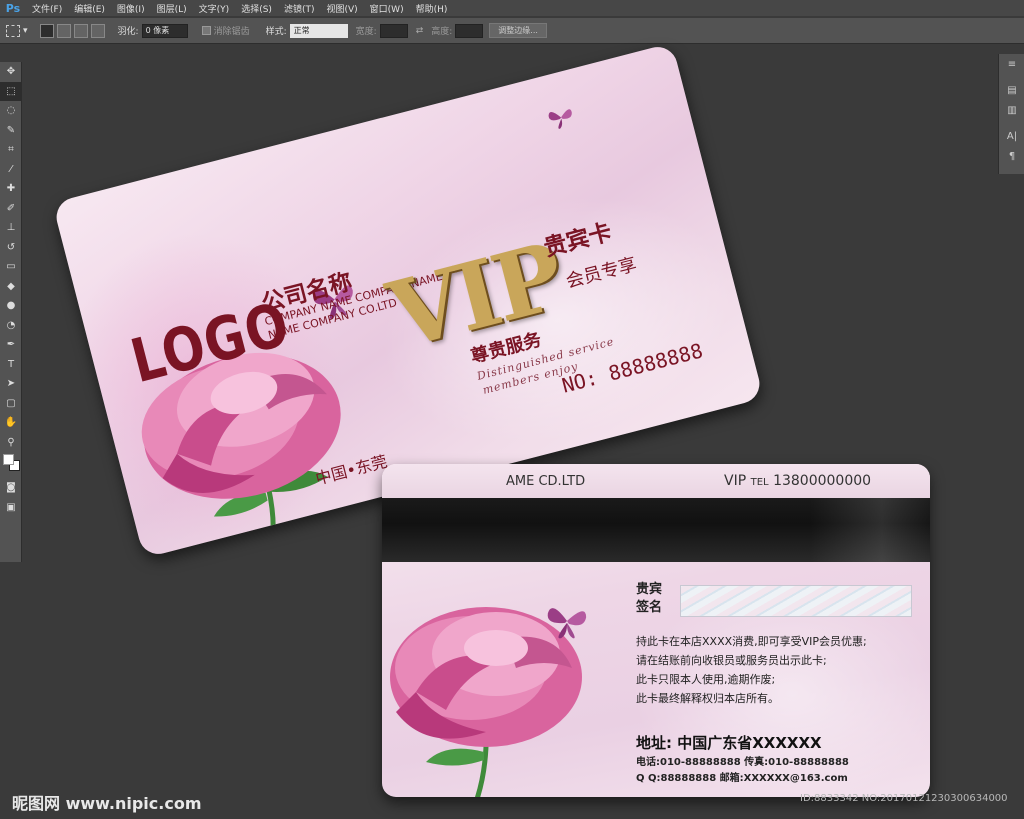  What do you see at coordinates (11, 326) in the screenshot?
I see `dodge-tool-icon: ◔` at bounding box center [11, 326].